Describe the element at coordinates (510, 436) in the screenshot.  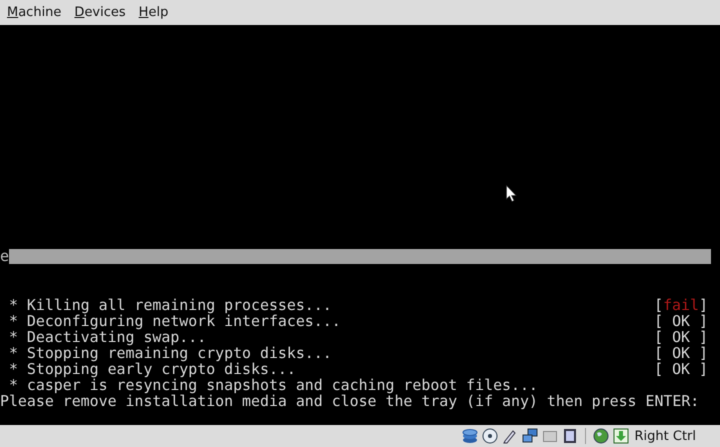
I see `pen-icon` at that location.